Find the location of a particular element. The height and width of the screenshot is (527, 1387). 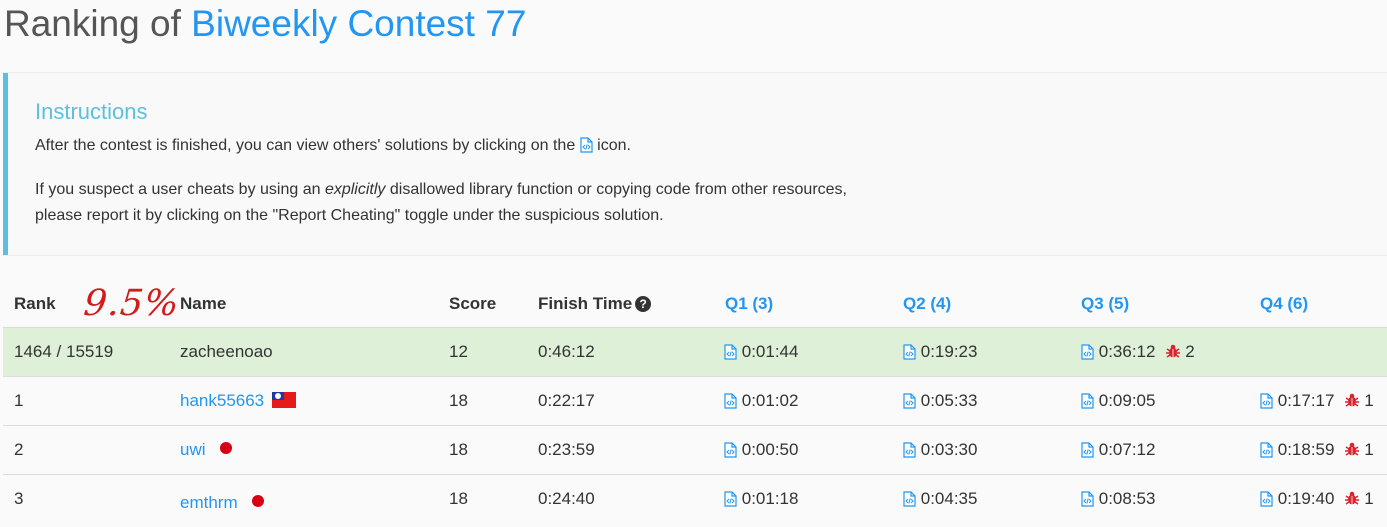

q2-cell: 0:04:35 is located at coordinates (940, 499).